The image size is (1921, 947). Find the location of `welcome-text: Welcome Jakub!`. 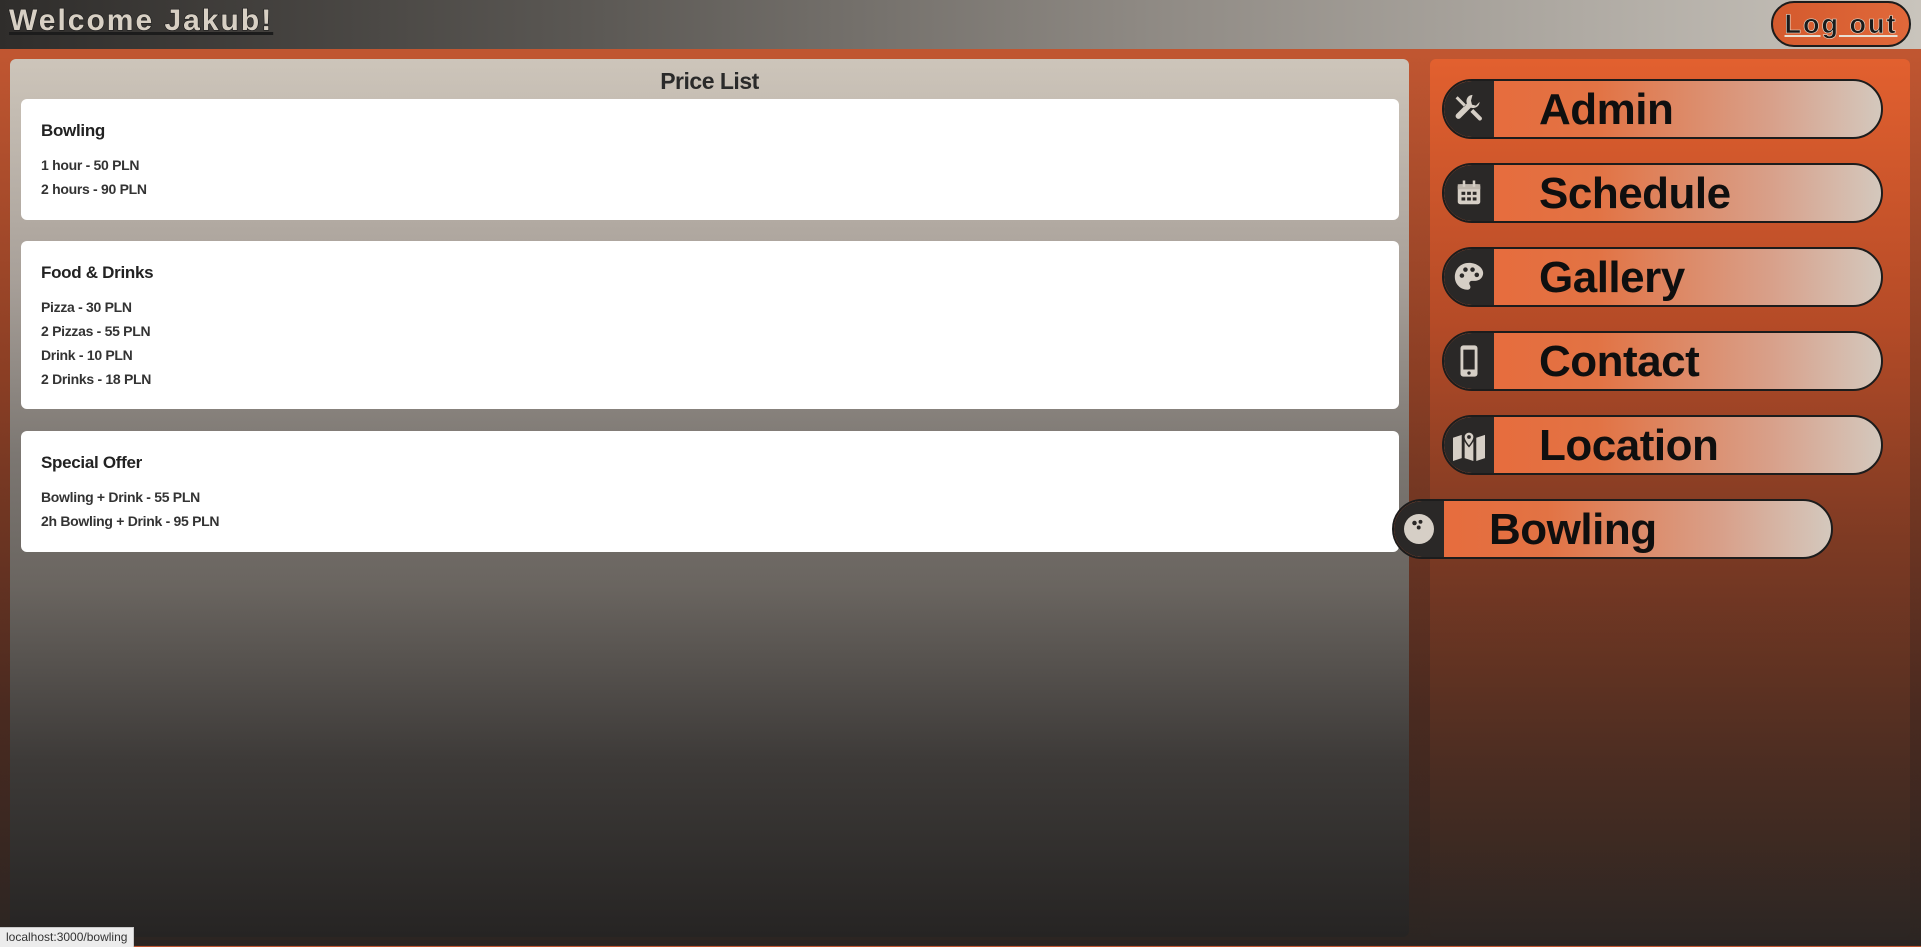

welcome-text: Welcome Jakub! is located at coordinates (141, 20).